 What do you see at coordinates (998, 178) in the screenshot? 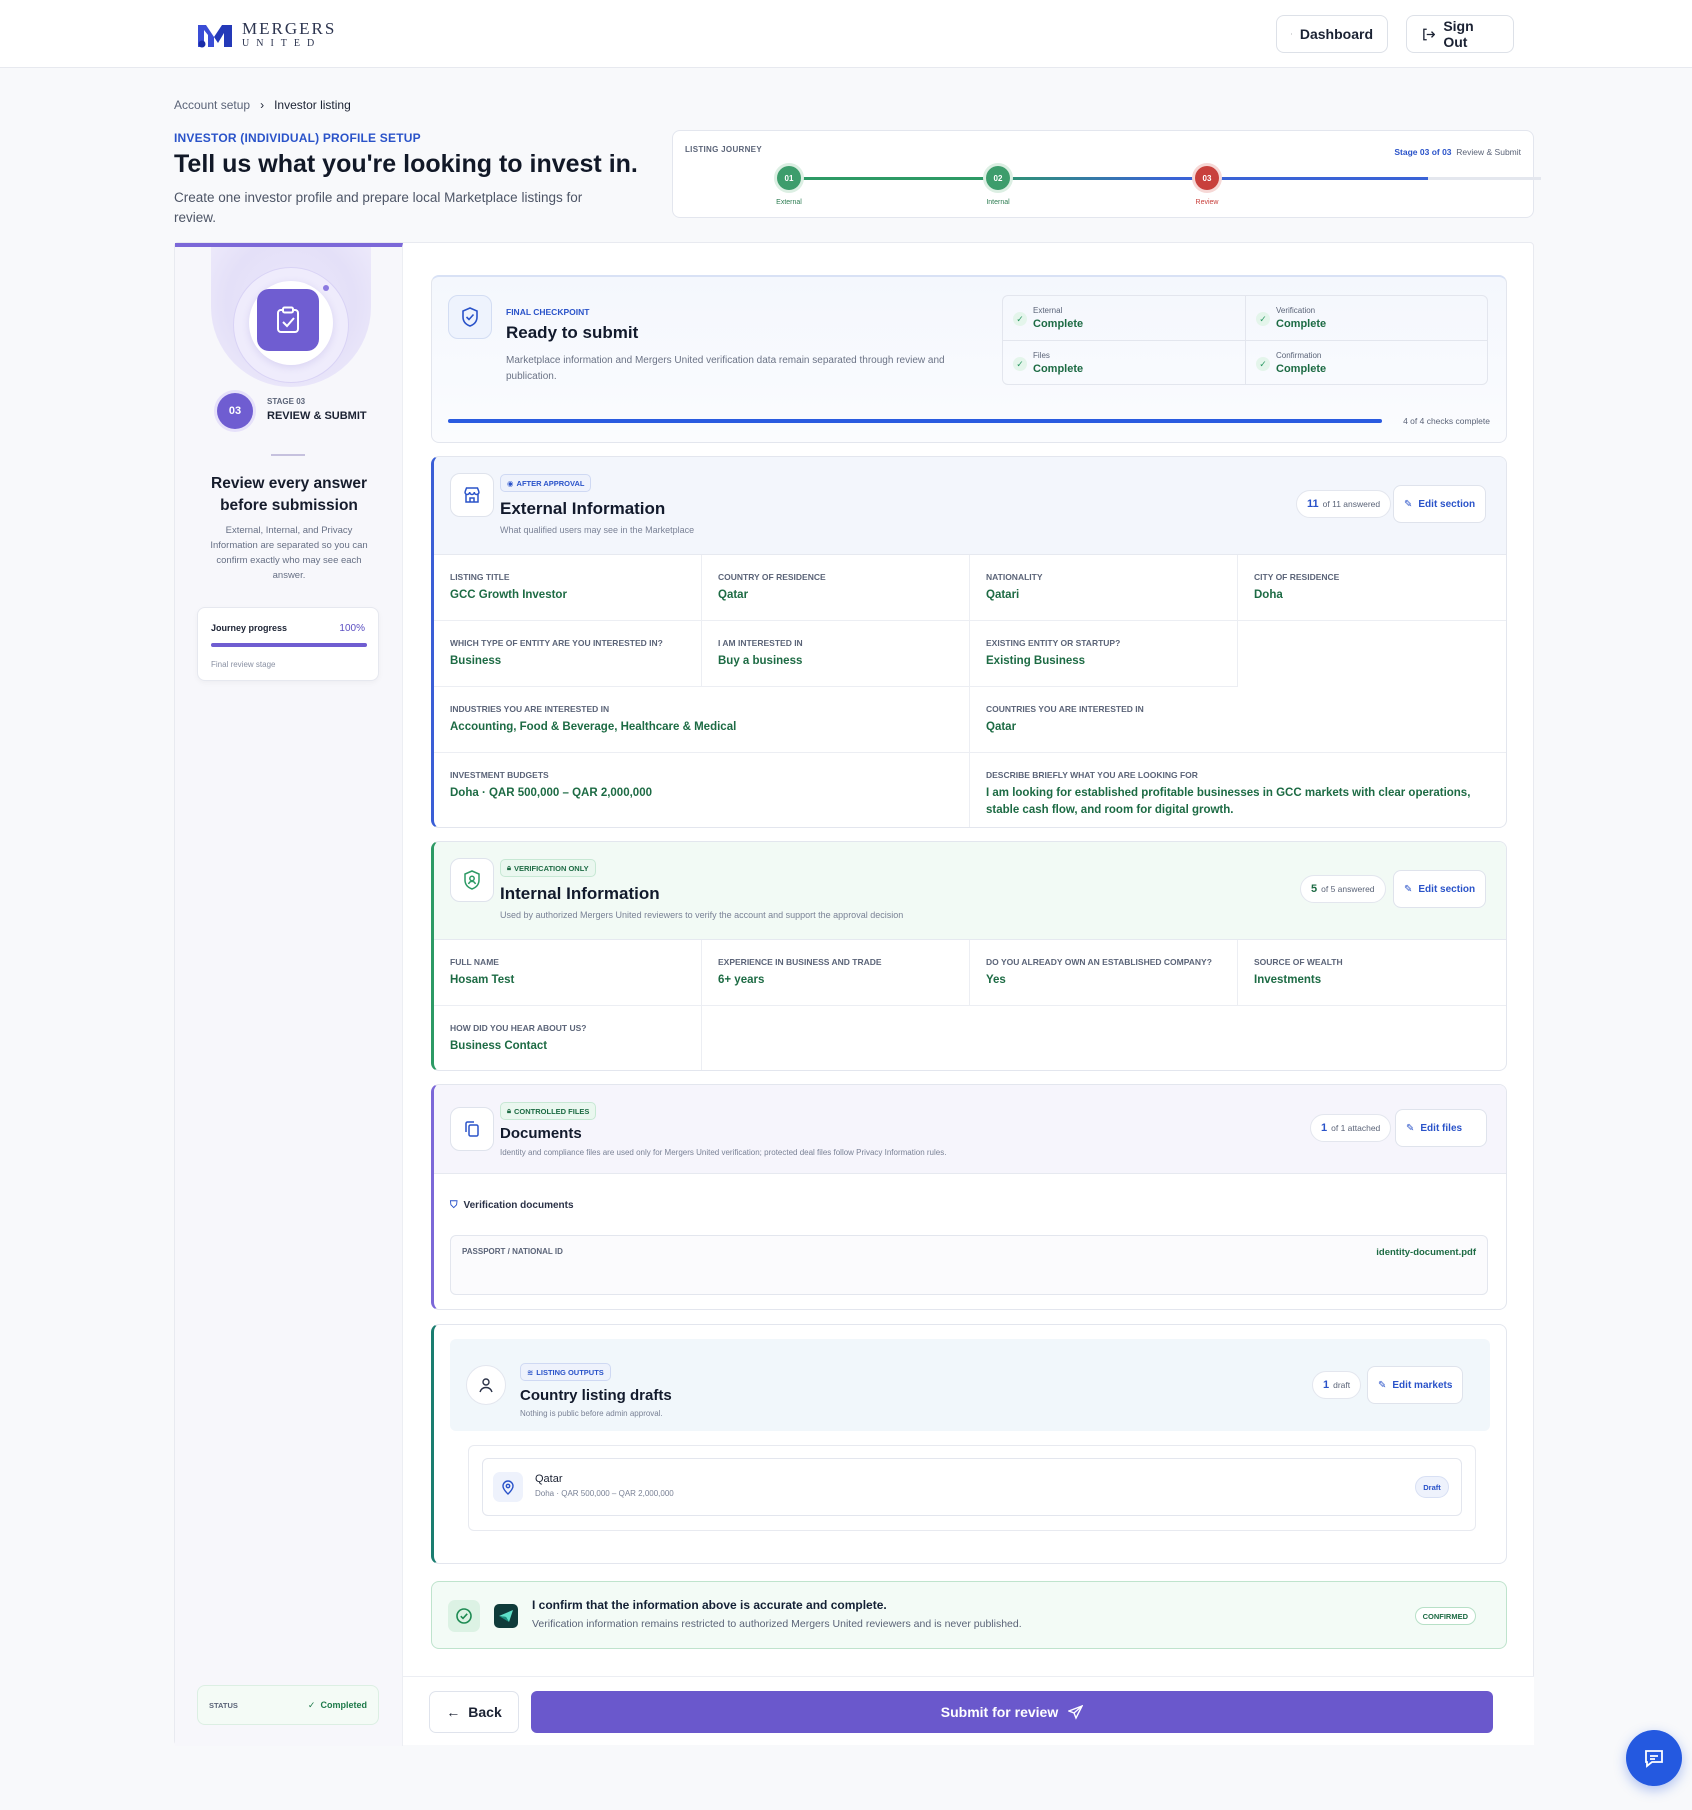
I see `journey-step-2: 02` at bounding box center [998, 178].